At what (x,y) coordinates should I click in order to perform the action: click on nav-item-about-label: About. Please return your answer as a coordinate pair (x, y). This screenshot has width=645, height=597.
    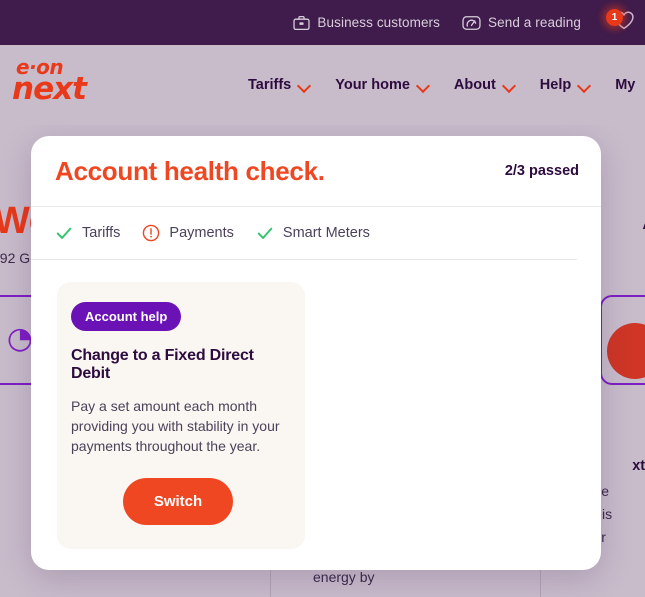
    Looking at the image, I should click on (474, 85).